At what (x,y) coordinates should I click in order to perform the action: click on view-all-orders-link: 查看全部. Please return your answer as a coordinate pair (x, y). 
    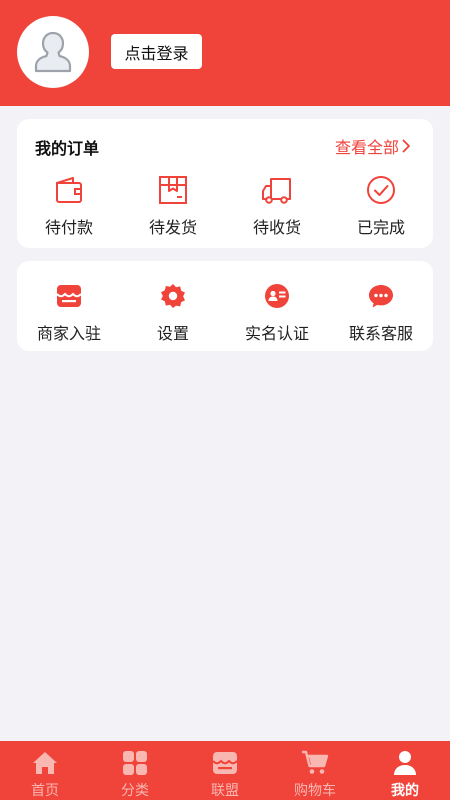
    Looking at the image, I should click on (373, 146).